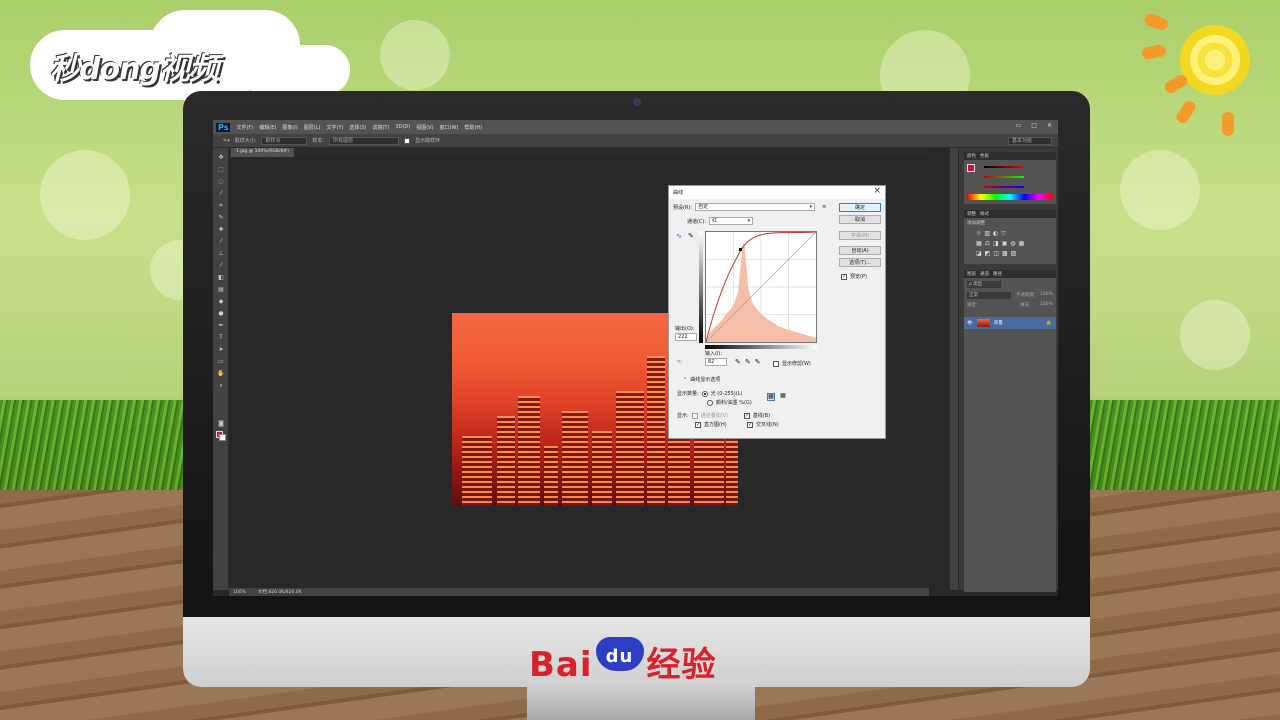 The image size is (1280, 720). What do you see at coordinates (860, 207) in the screenshot?
I see `ok-button: 确定` at bounding box center [860, 207].